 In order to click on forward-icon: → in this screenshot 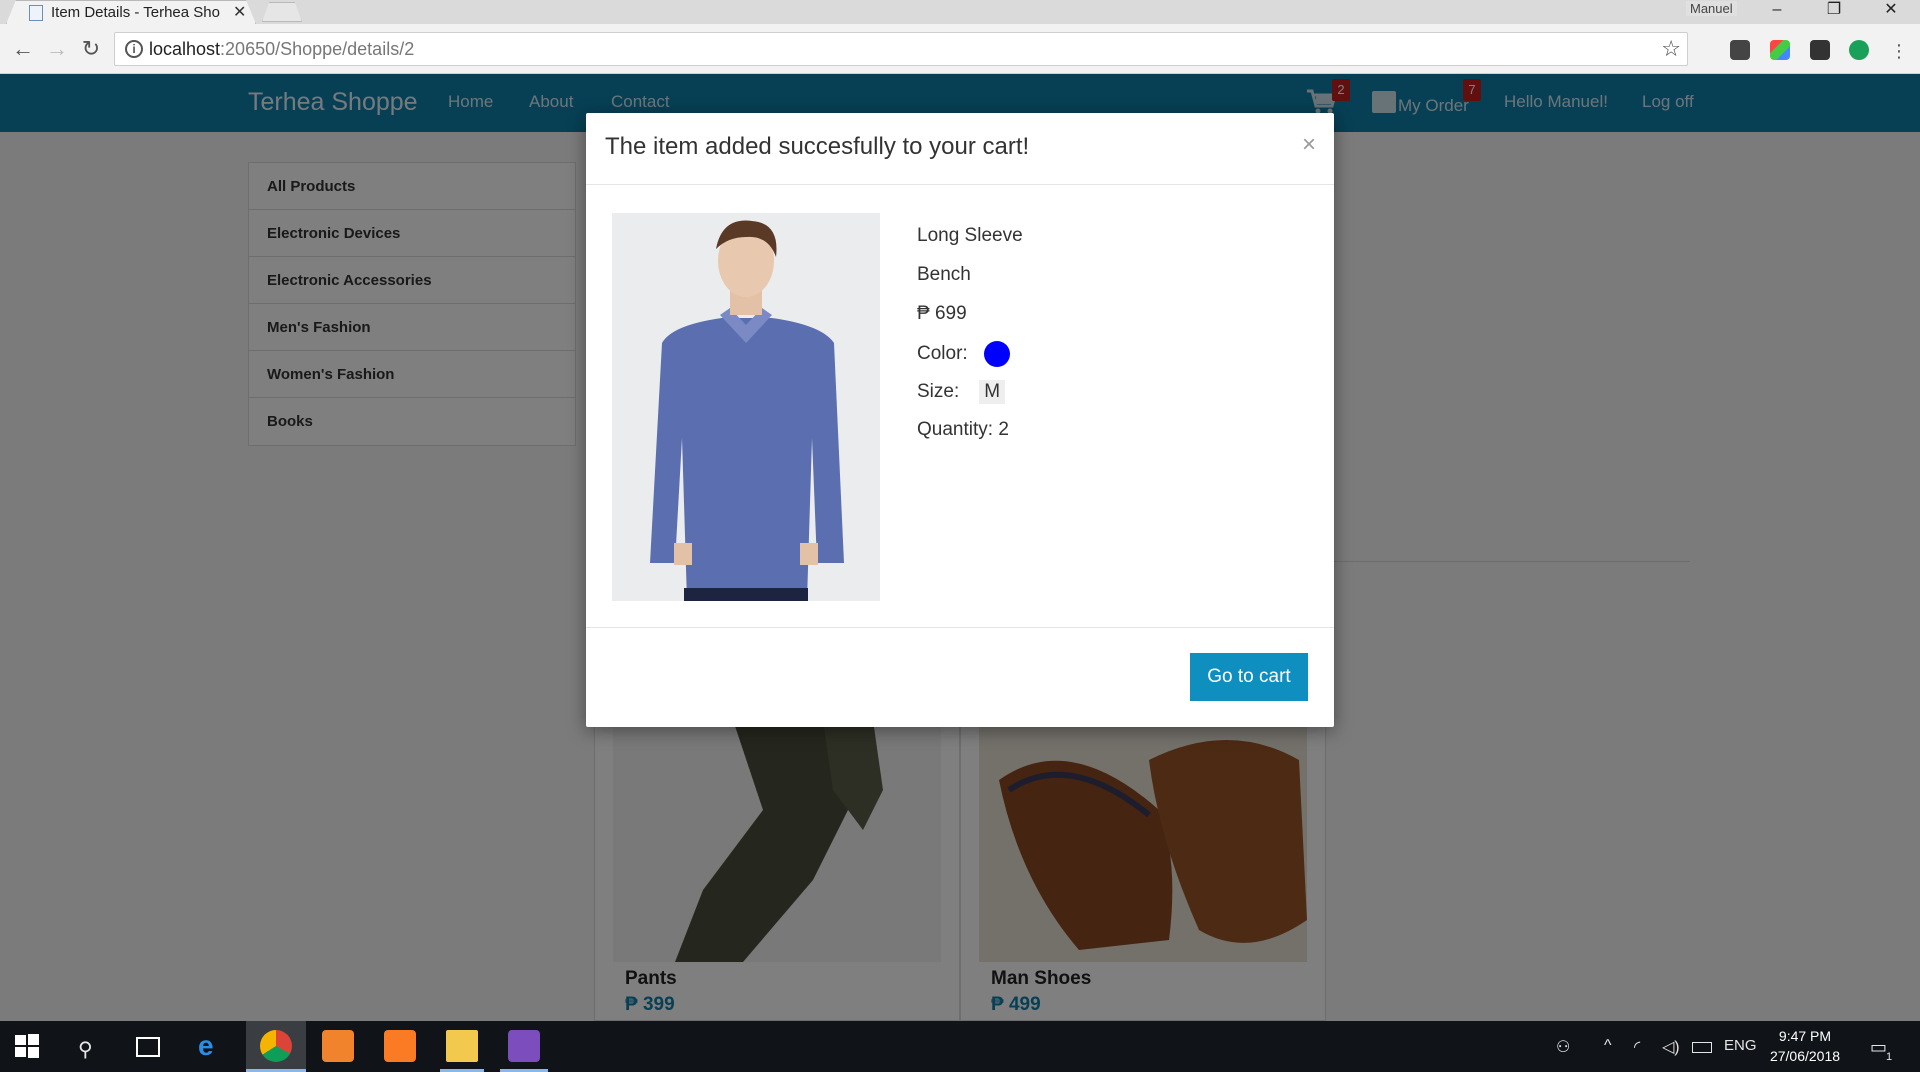, I will do `click(57, 49)`.